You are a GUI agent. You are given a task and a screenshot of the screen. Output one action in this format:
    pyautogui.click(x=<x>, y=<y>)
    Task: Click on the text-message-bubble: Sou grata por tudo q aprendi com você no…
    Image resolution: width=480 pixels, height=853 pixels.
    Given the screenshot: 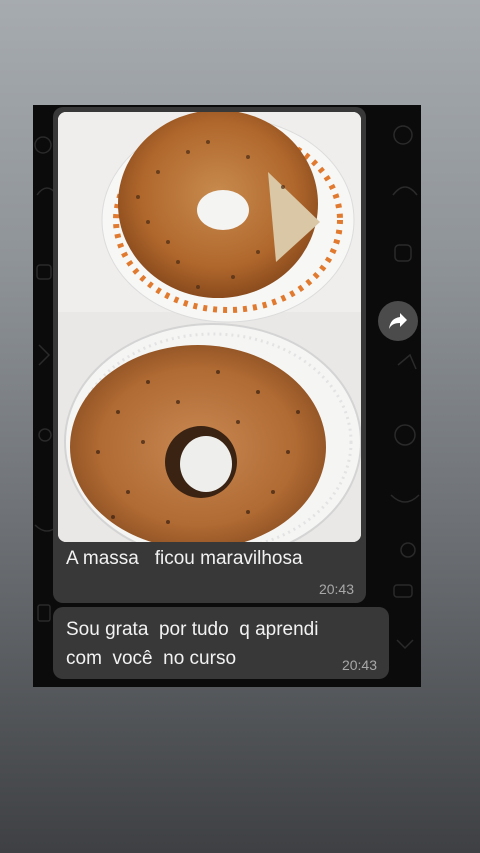 What is the action you would take?
    pyautogui.click(x=221, y=643)
    